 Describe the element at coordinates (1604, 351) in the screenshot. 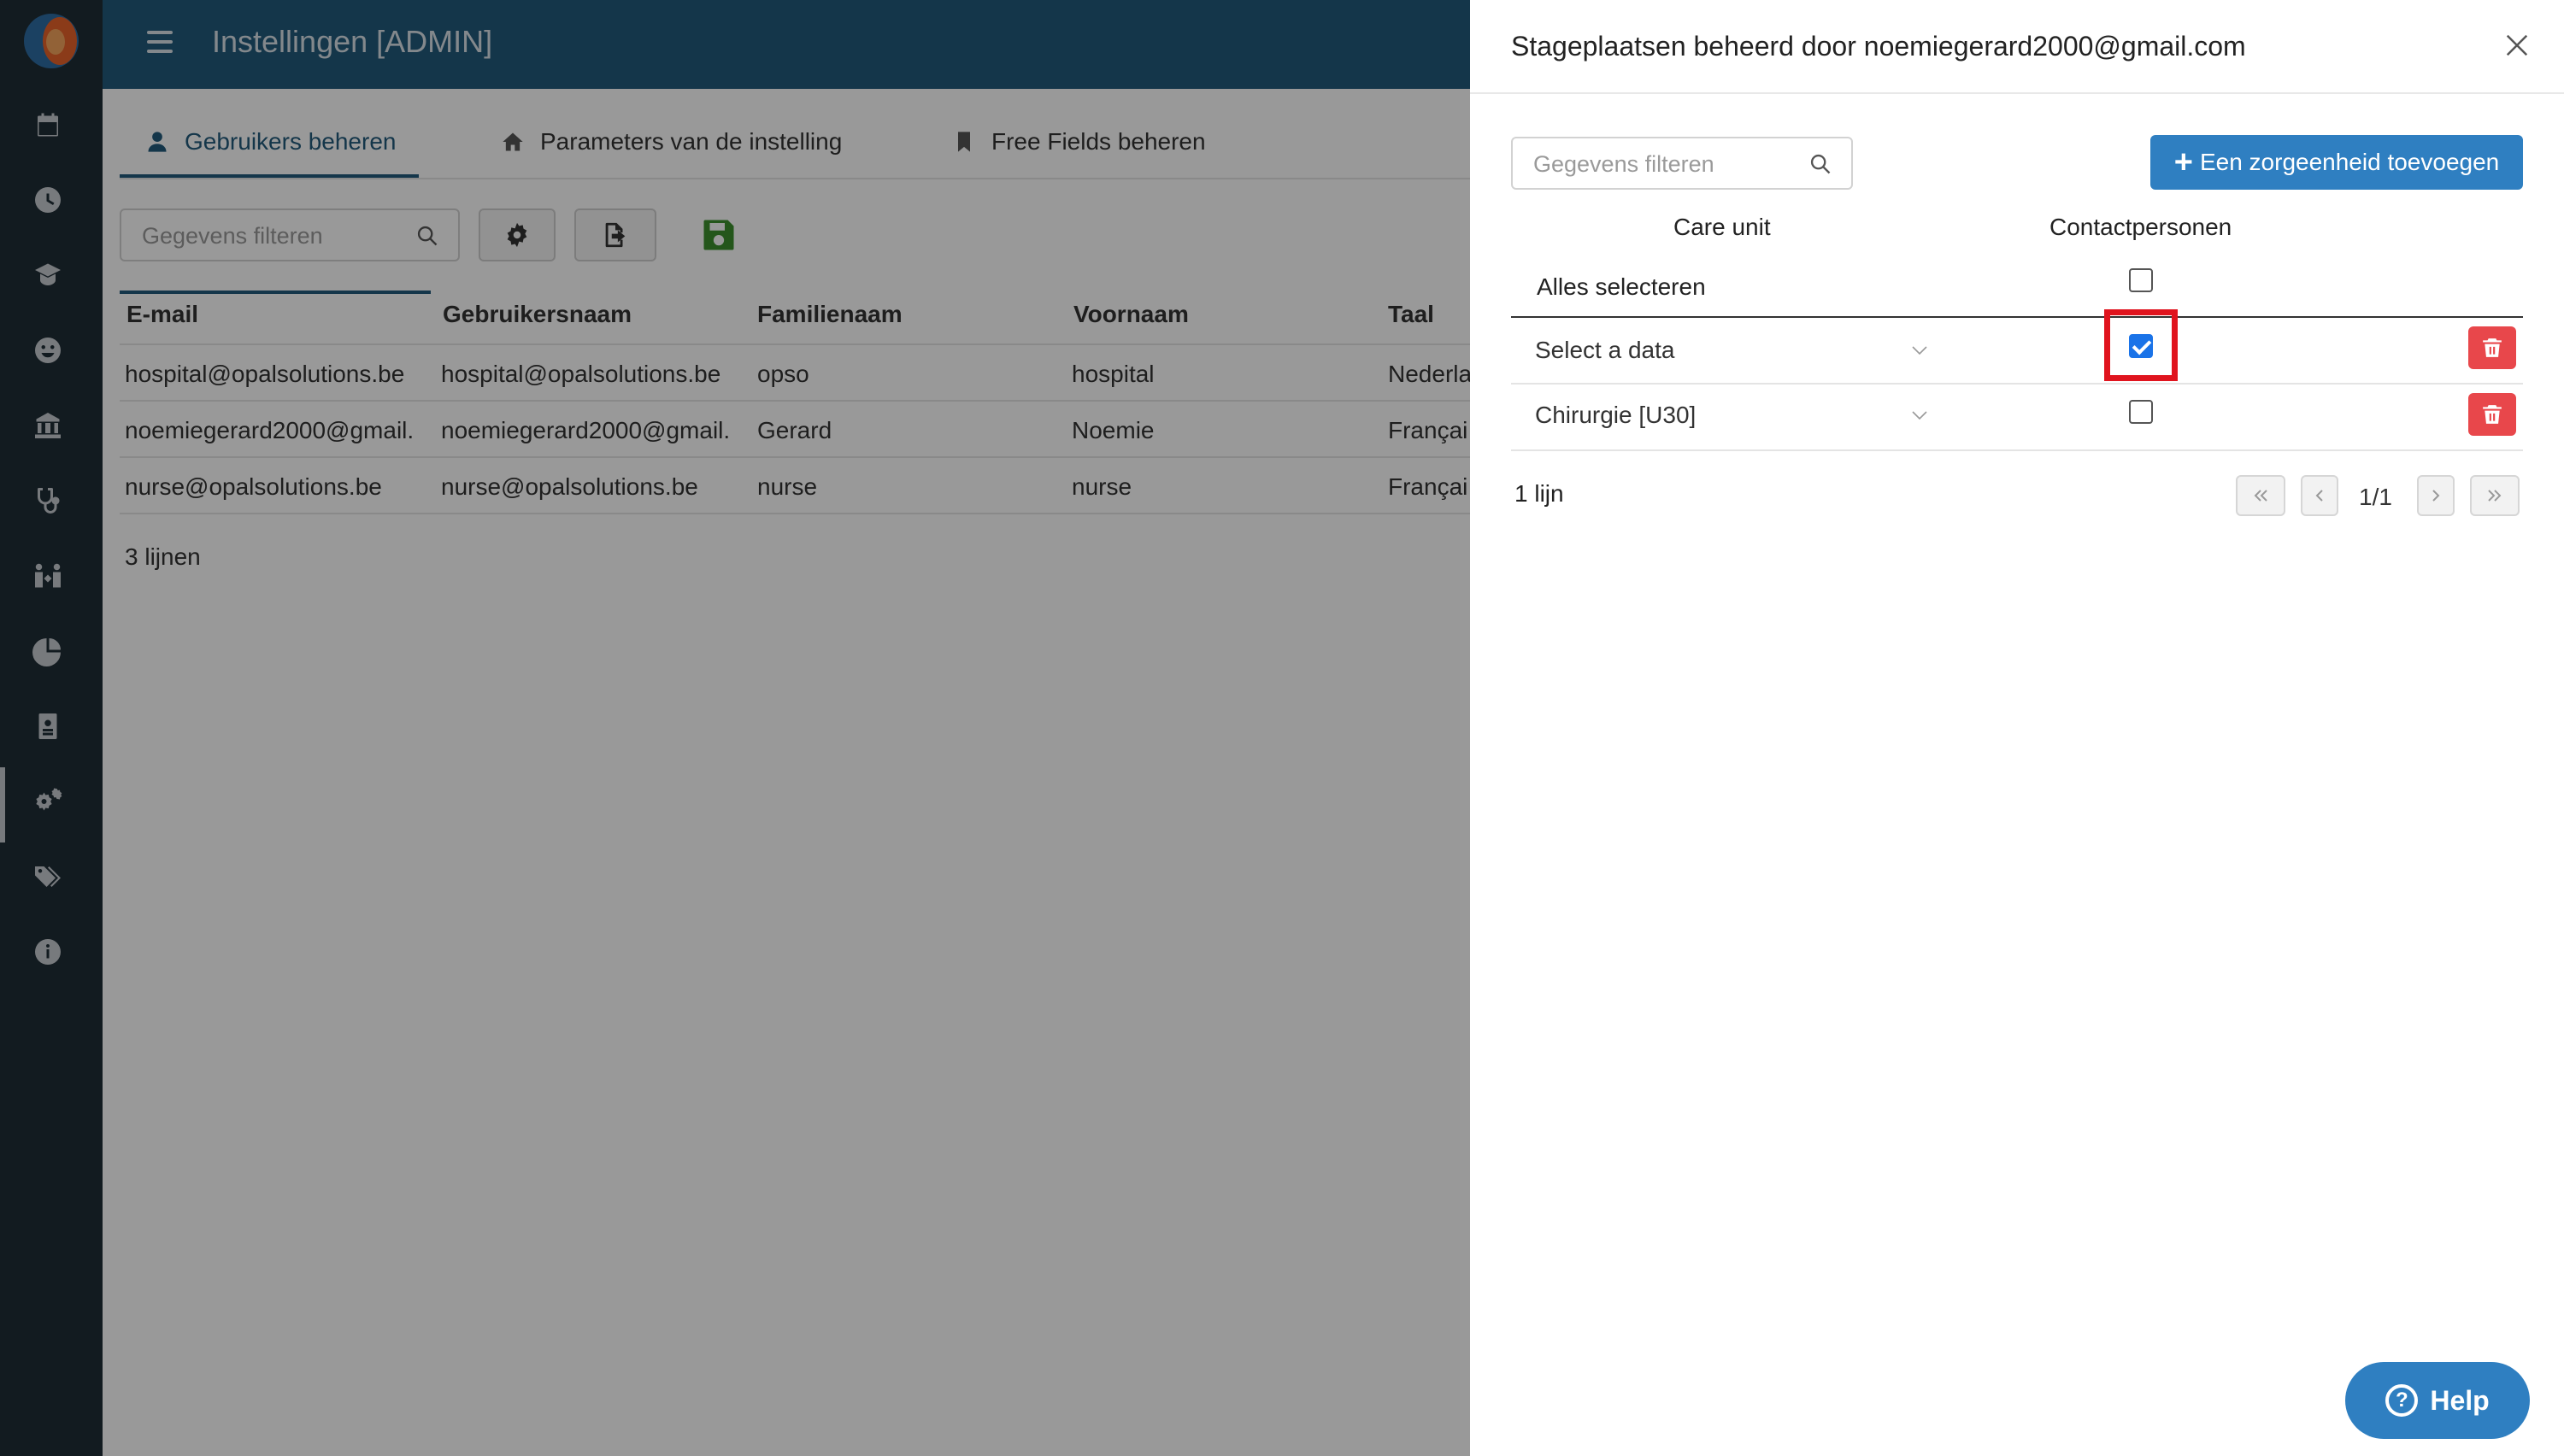

I see `care-unit-select: Select a data` at that location.